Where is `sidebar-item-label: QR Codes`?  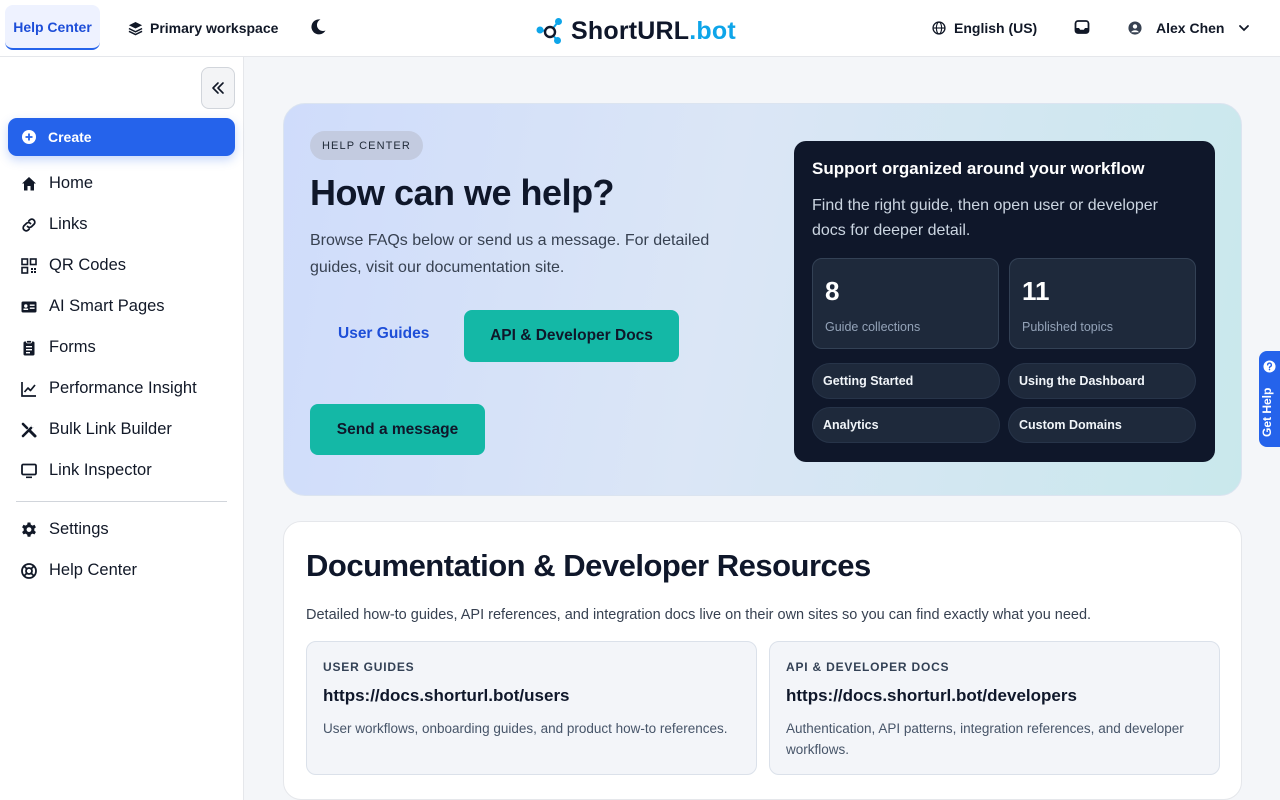 sidebar-item-label: QR Codes is located at coordinates (88, 265).